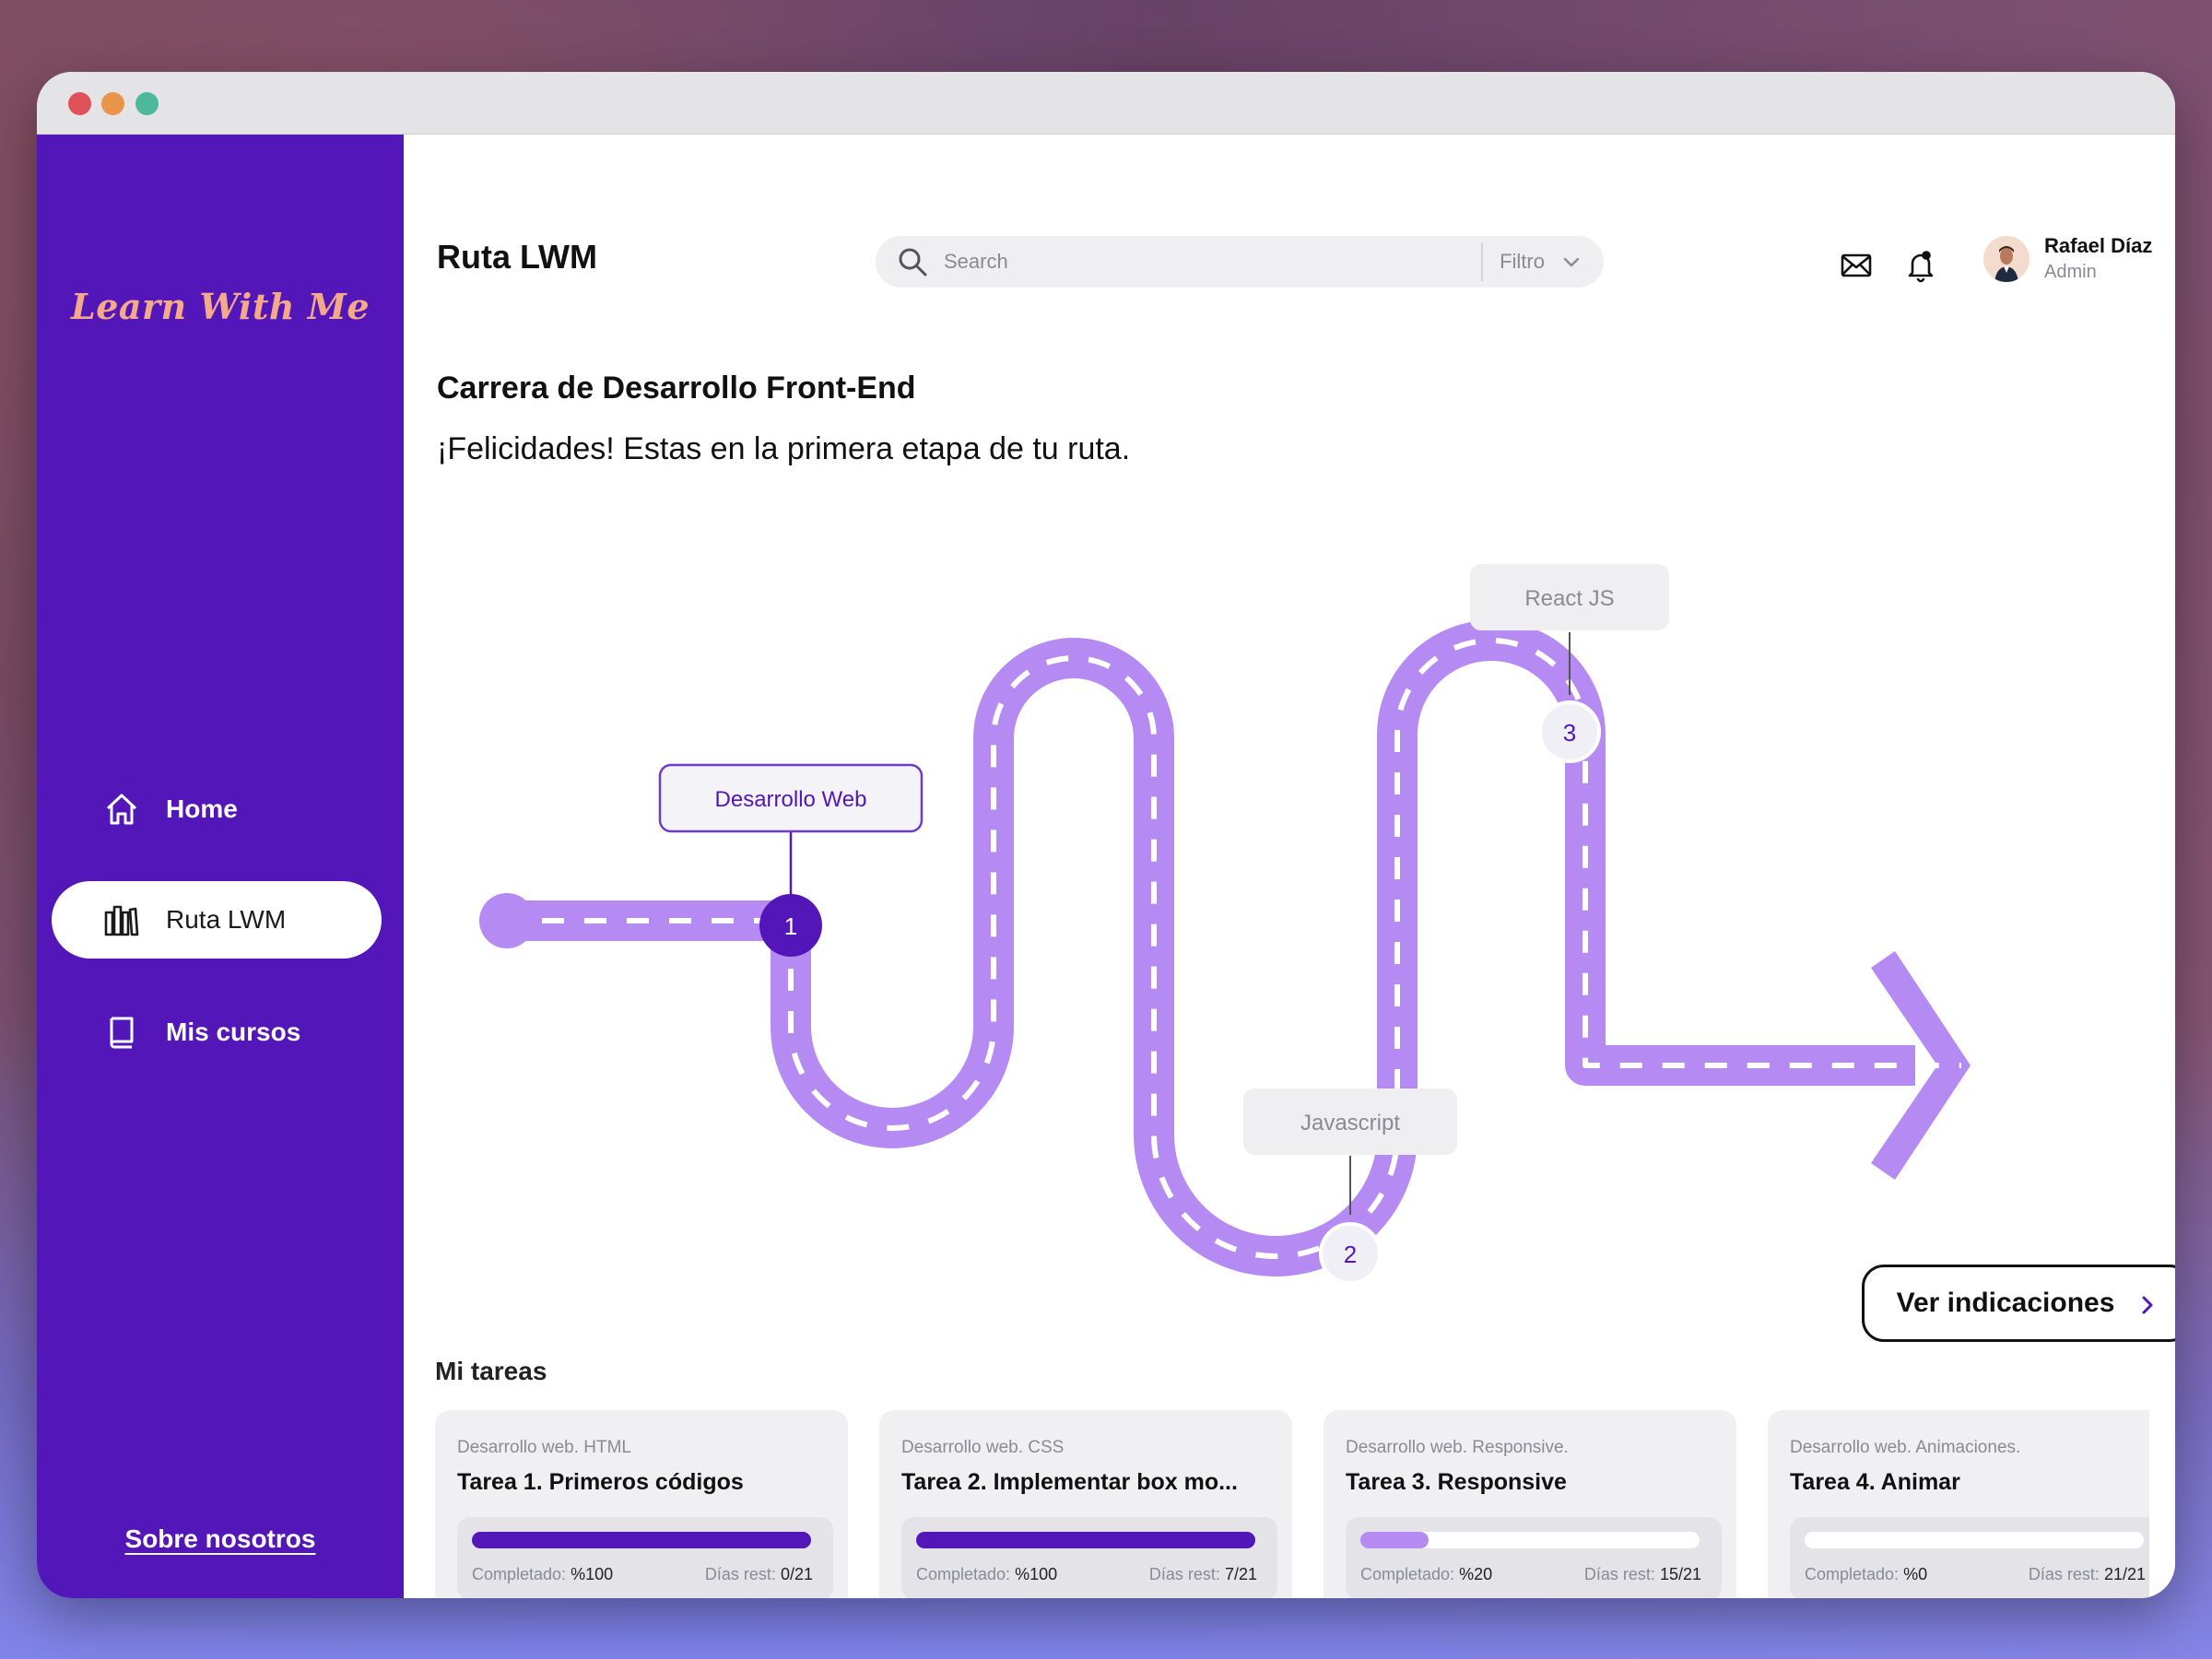 The width and height of the screenshot is (2212, 1659). What do you see at coordinates (1969, 1557) in the screenshot?
I see `task-progress-box: Completado: %0 Días rest: 21/21` at bounding box center [1969, 1557].